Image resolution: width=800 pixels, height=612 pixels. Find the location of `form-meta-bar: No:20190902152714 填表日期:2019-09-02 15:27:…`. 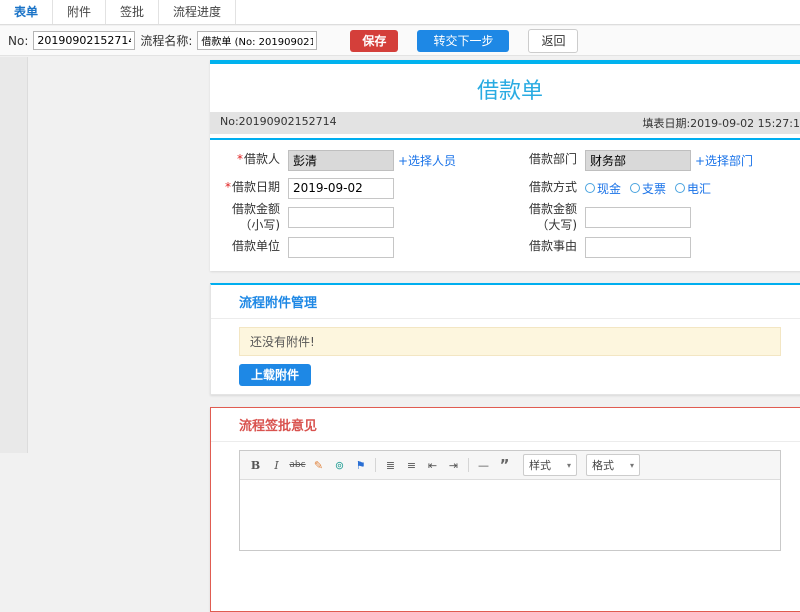

form-meta-bar: No:20190902152714 填表日期:2019-09-02 15:27:… is located at coordinates (505, 123).